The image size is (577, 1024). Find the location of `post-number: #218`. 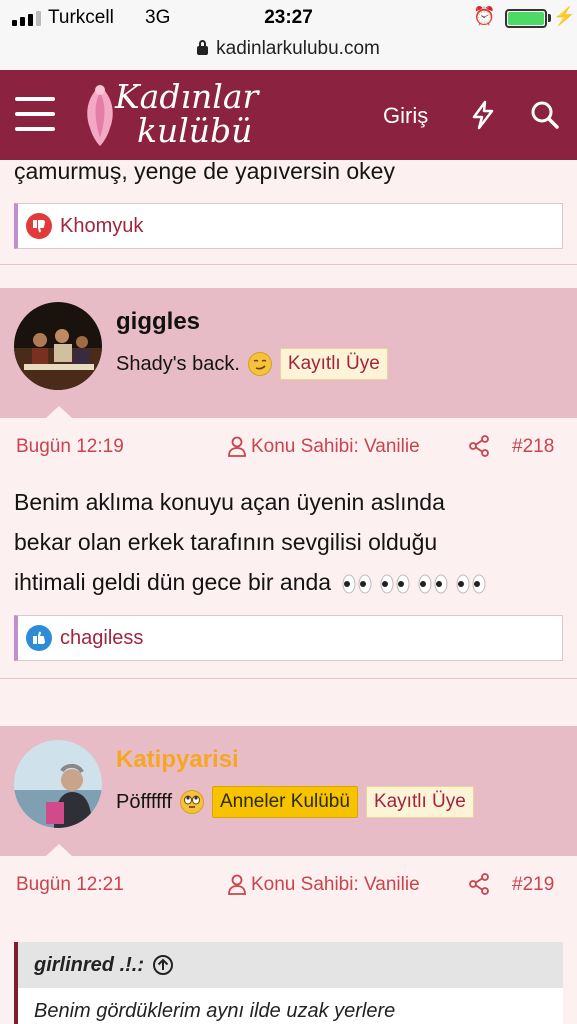

post-number: #218 is located at coordinates (533, 447).